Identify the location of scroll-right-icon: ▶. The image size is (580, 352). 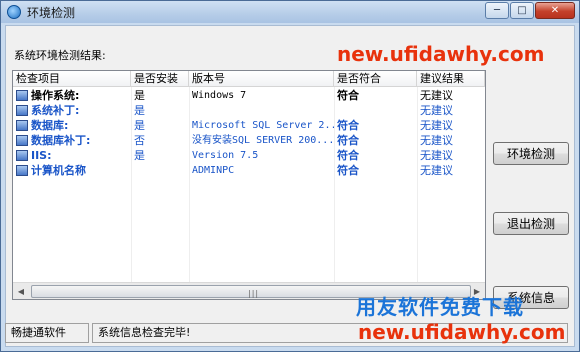
(477, 291).